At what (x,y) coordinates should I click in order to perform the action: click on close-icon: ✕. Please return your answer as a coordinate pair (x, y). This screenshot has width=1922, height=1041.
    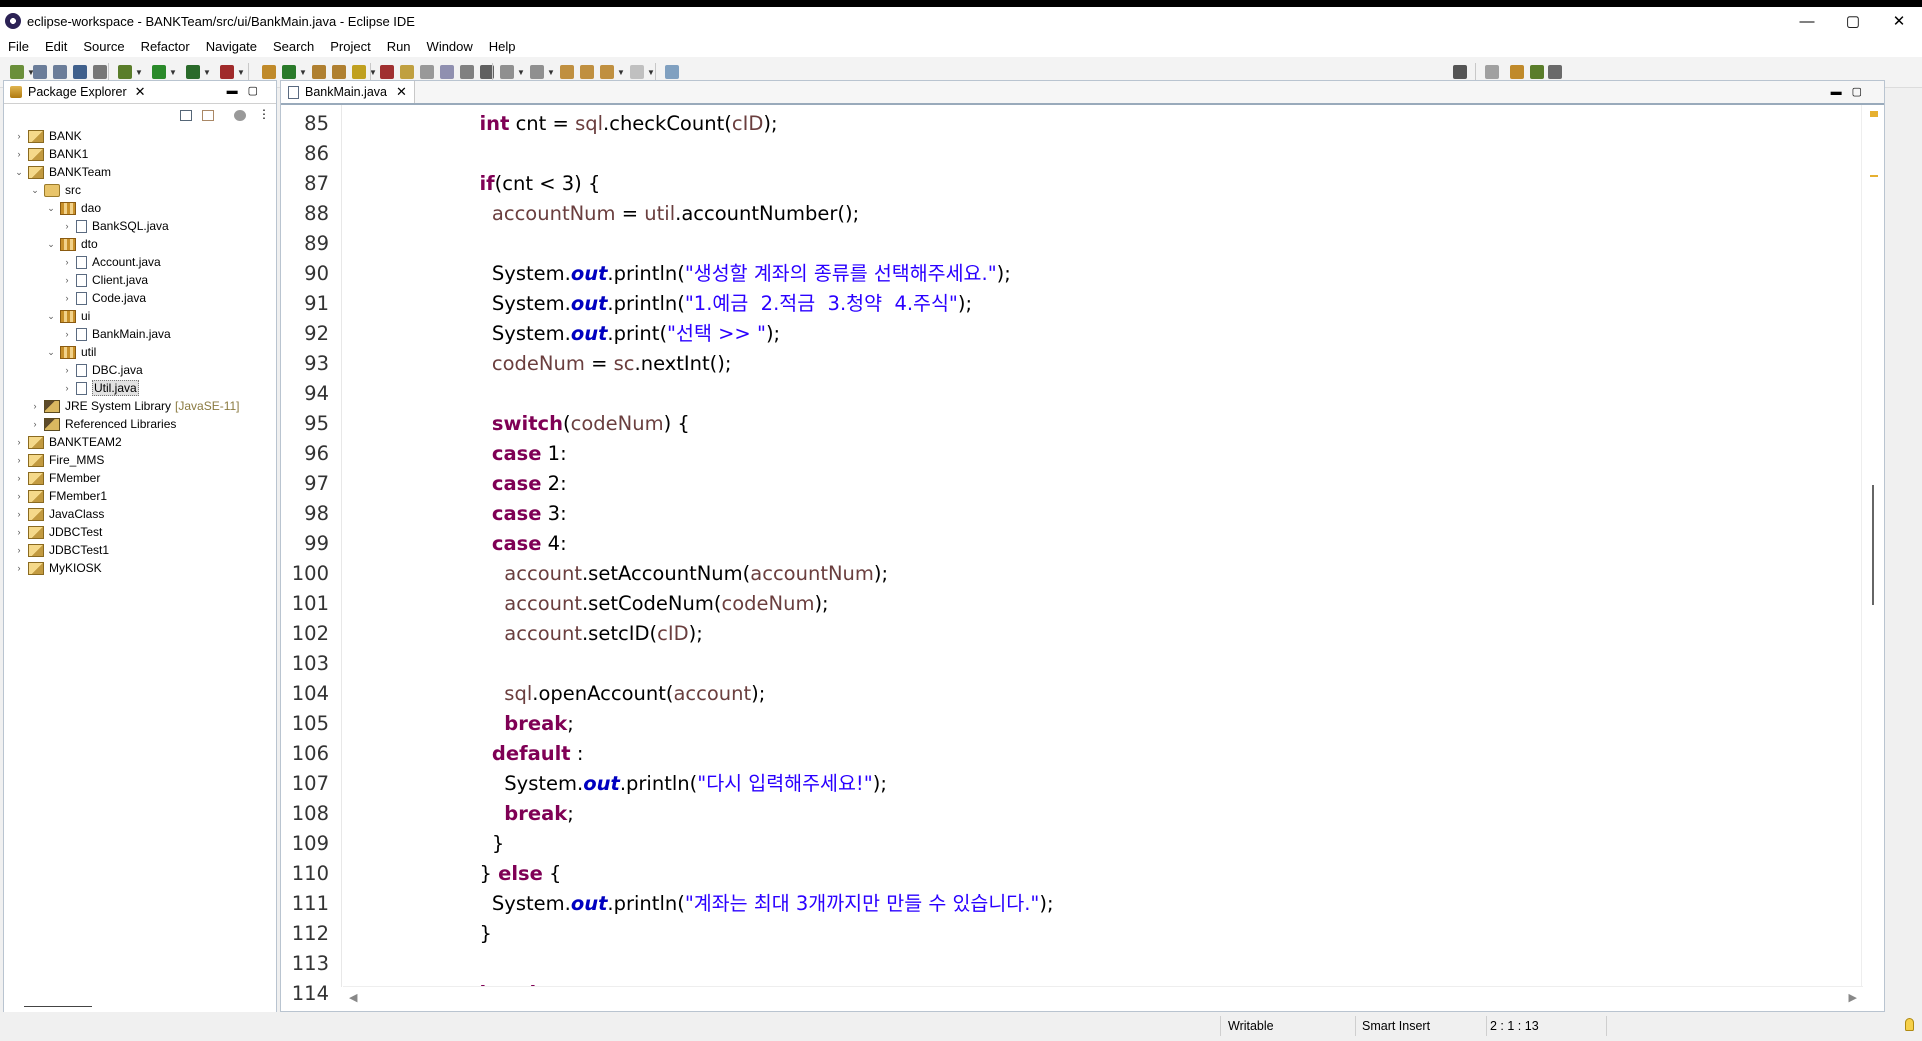
    Looking at the image, I should click on (401, 92).